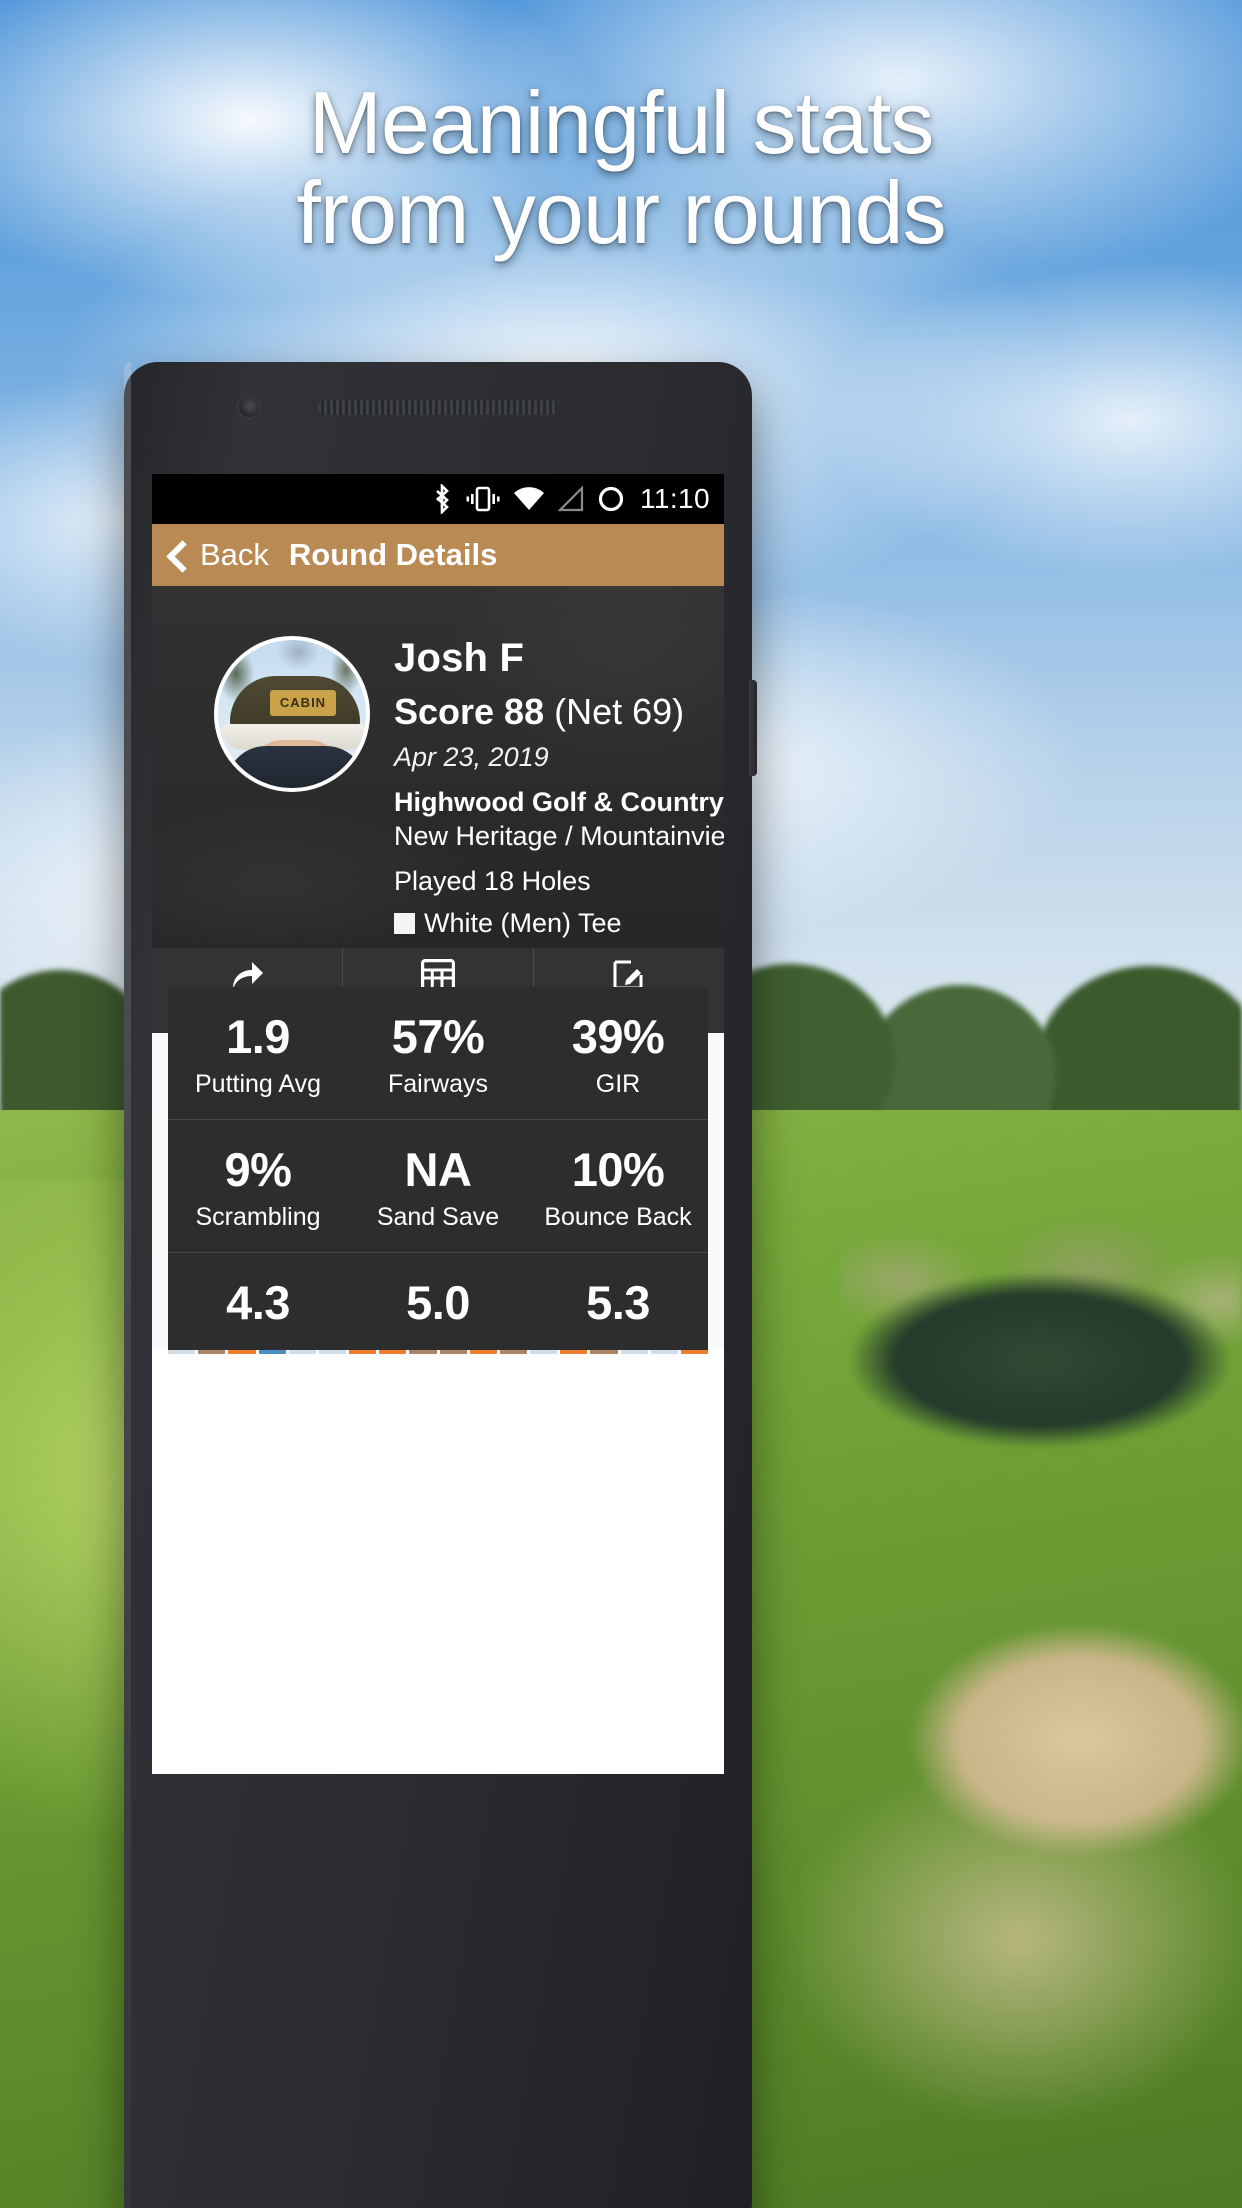 The image size is (1242, 2208). Describe the element at coordinates (258, 1169) in the screenshot. I see `stat-value: 9%` at that location.